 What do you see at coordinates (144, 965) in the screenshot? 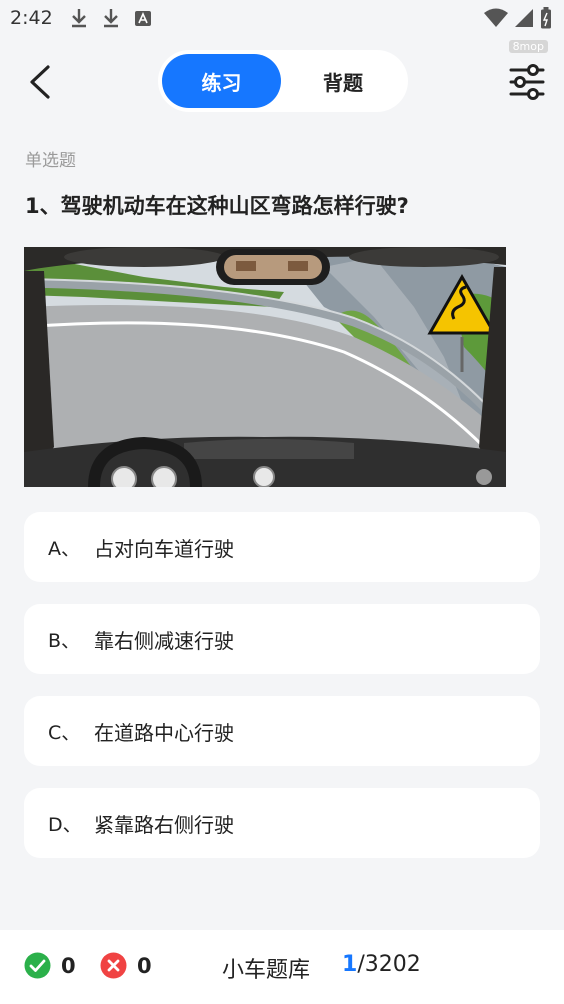
I see `wrong-count: 0` at bounding box center [144, 965].